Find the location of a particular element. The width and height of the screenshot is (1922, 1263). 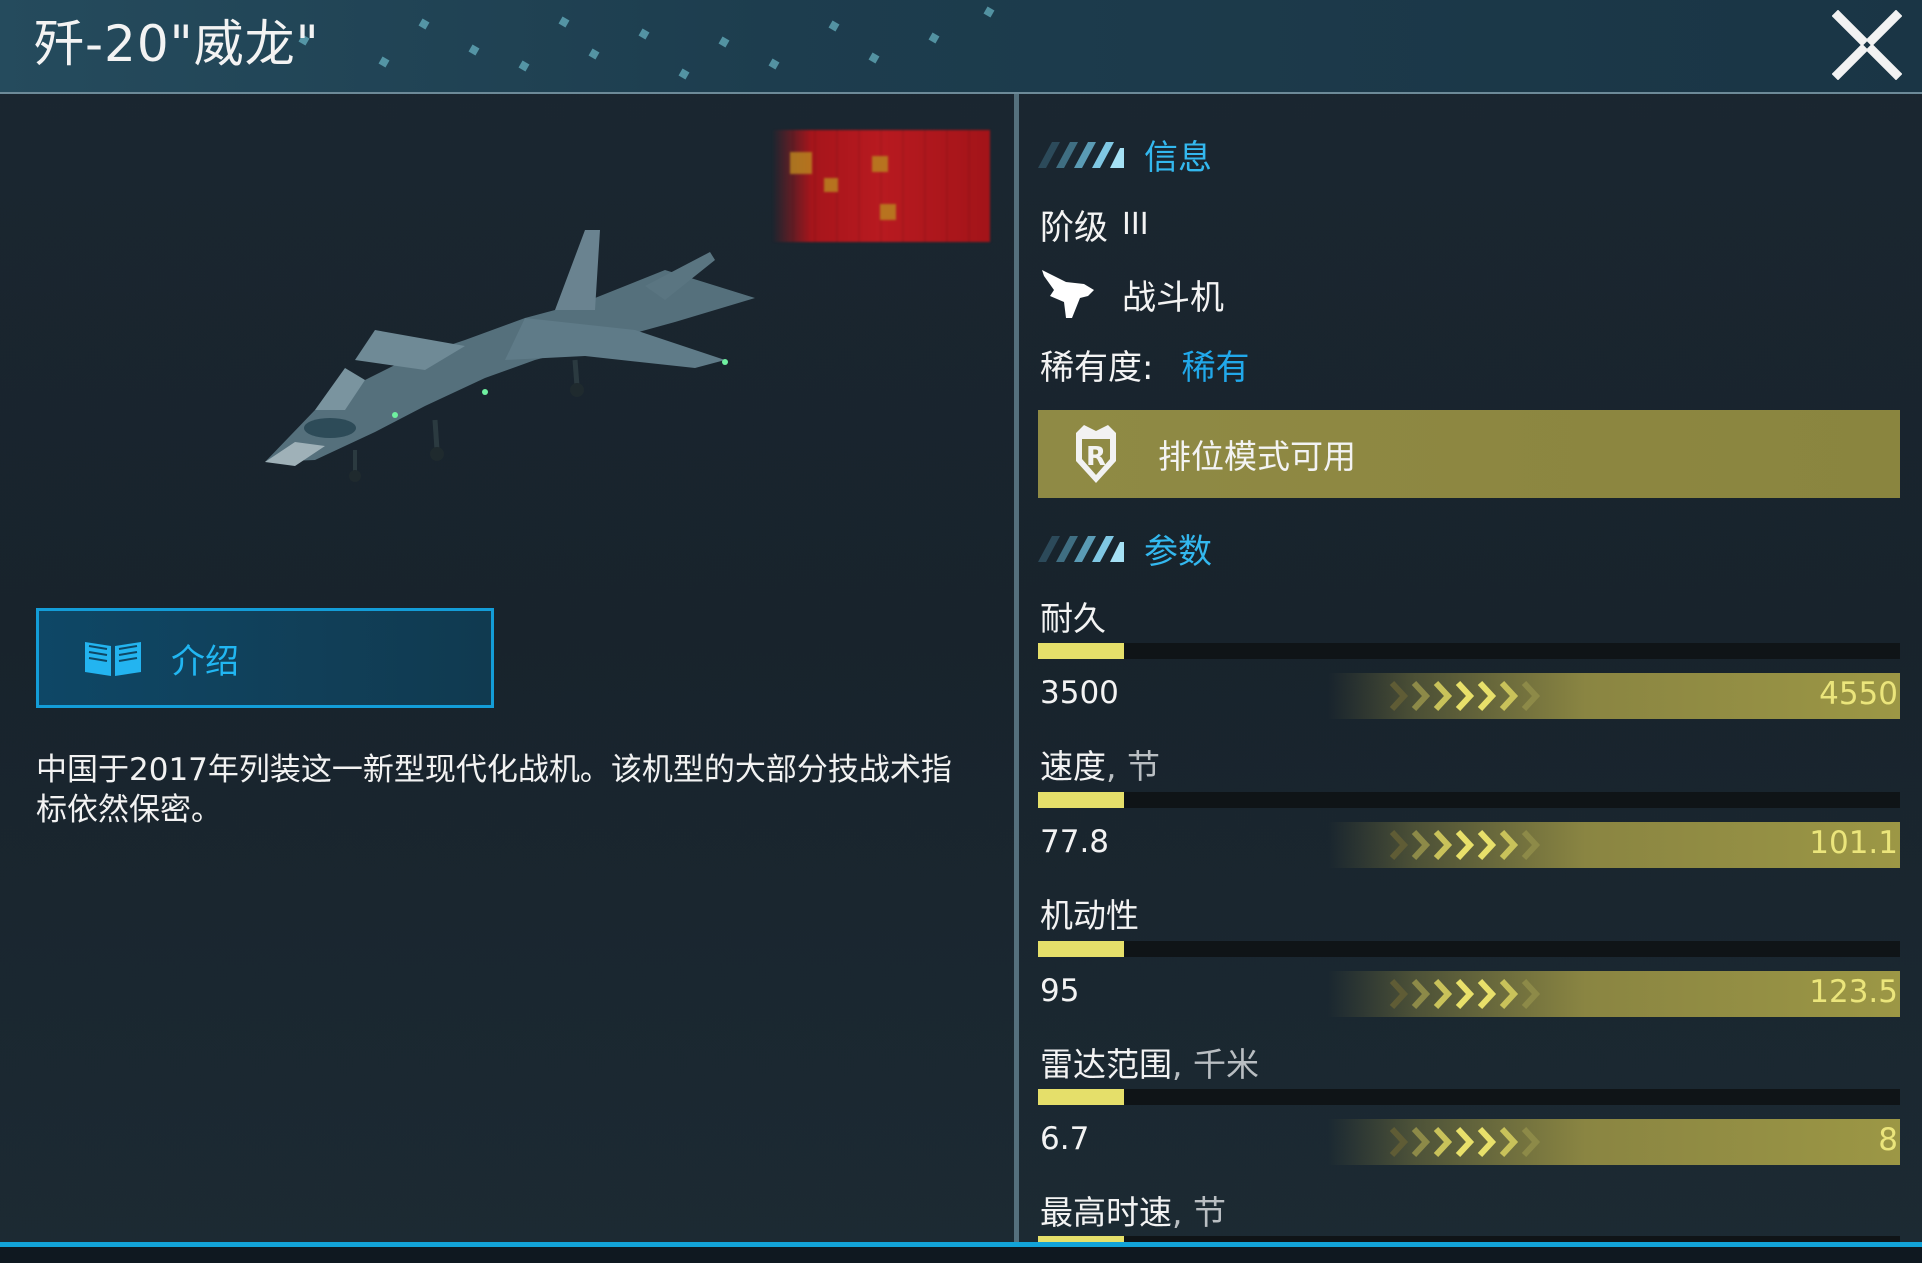

stat-max-value: 8 is located at coordinates (1888, 1140).